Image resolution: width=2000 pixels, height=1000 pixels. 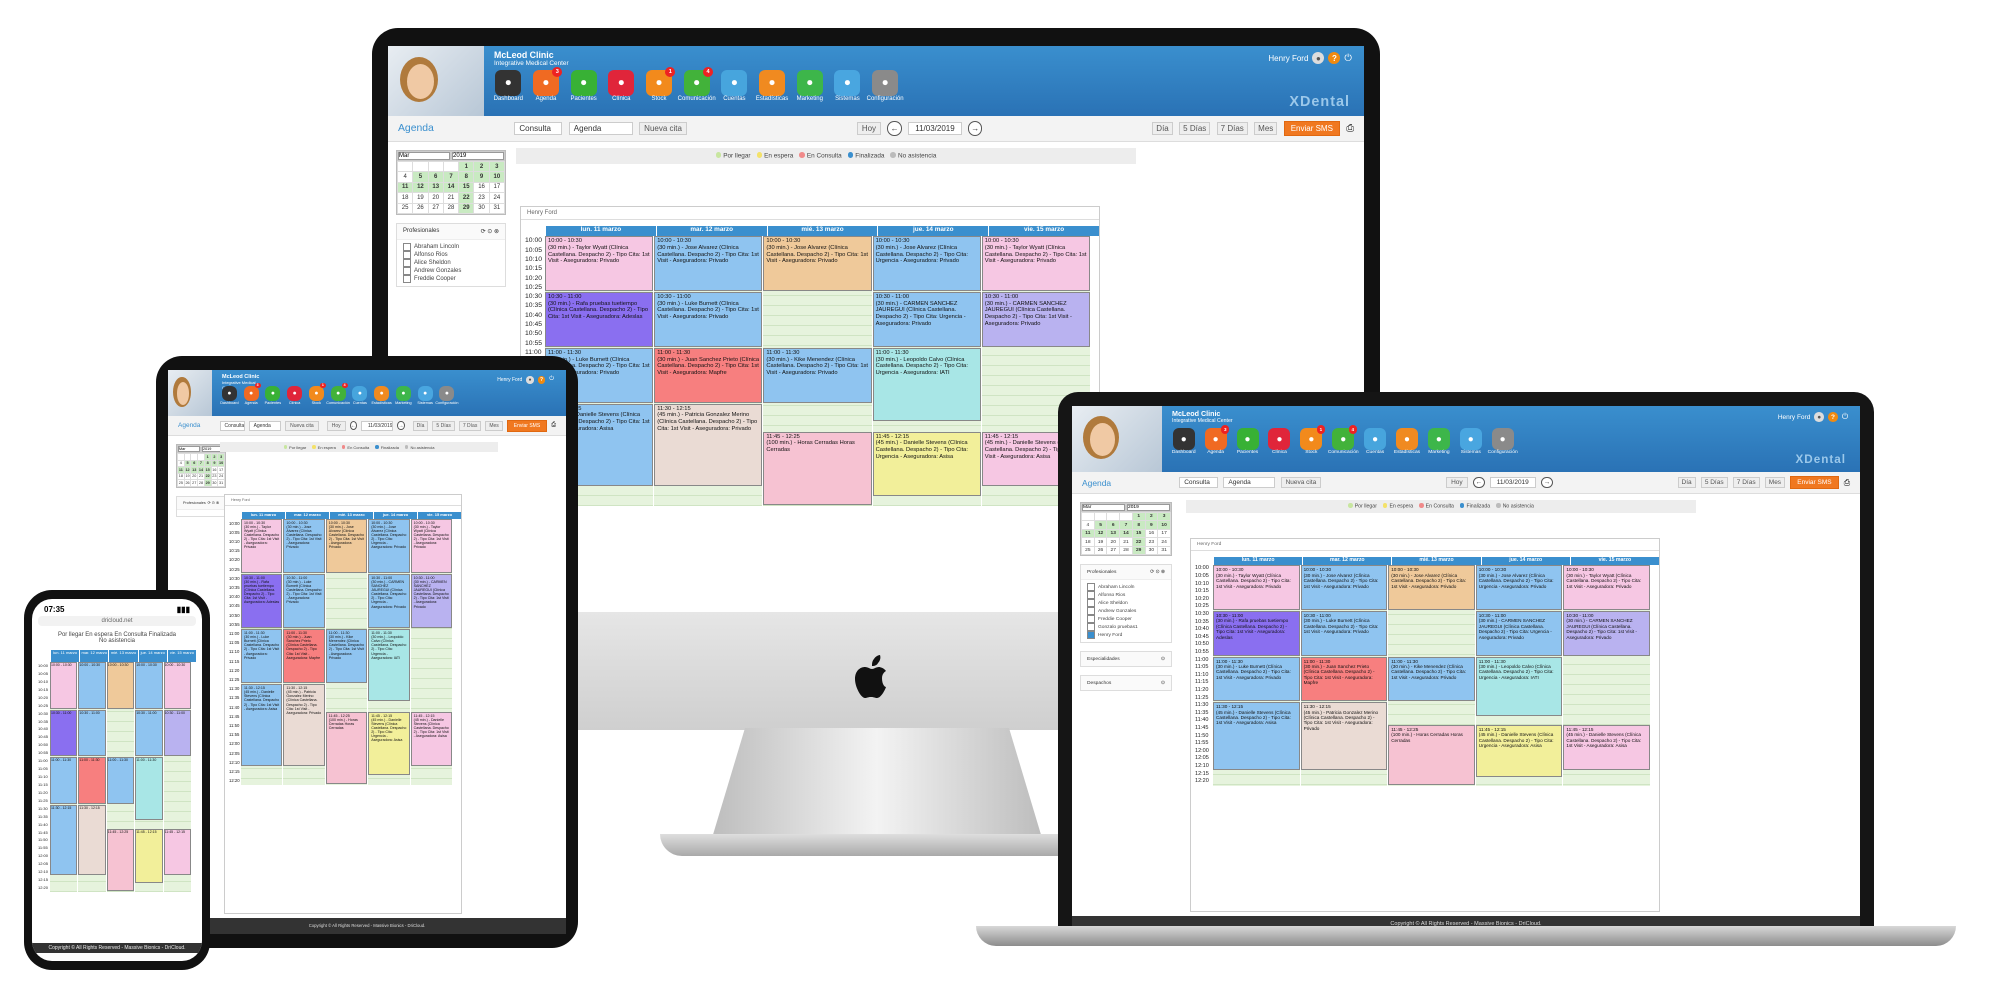 I want to click on mini-calendar-day: 15, so click(x=1138, y=533).